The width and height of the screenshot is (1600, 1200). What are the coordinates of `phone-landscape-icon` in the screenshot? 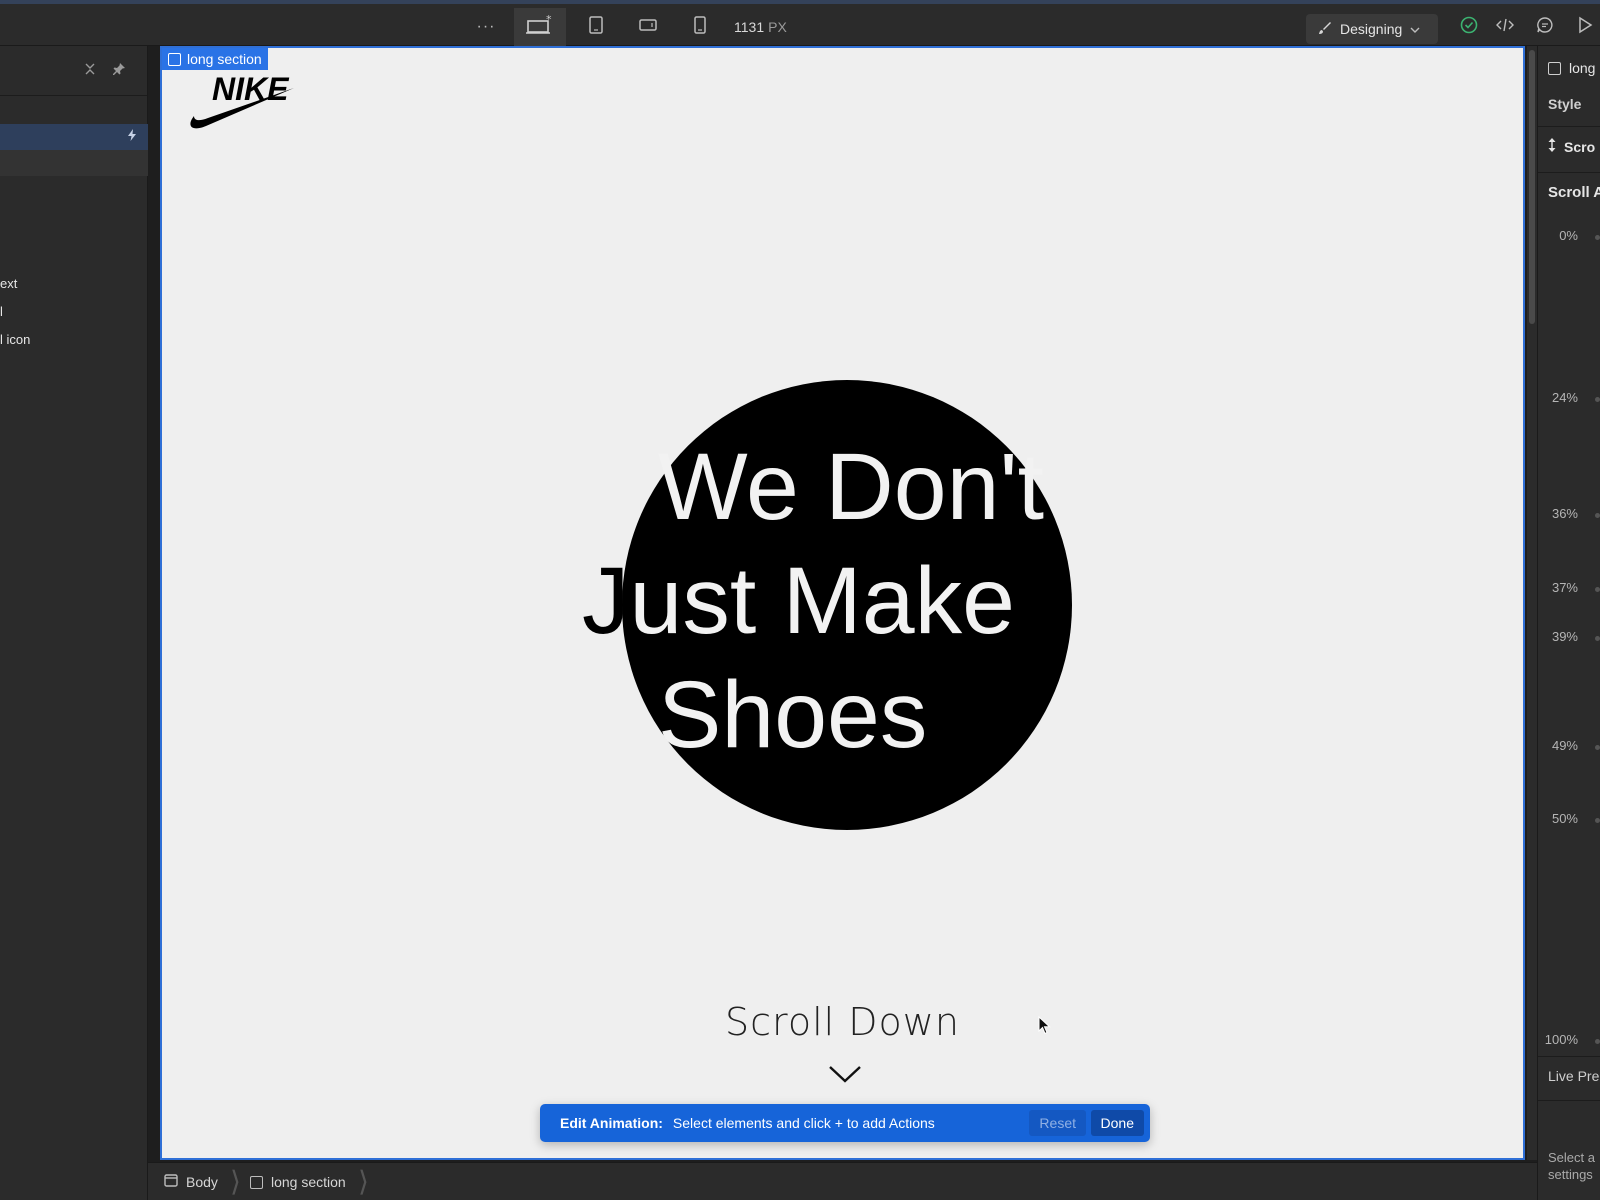 It's located at (648, 27).